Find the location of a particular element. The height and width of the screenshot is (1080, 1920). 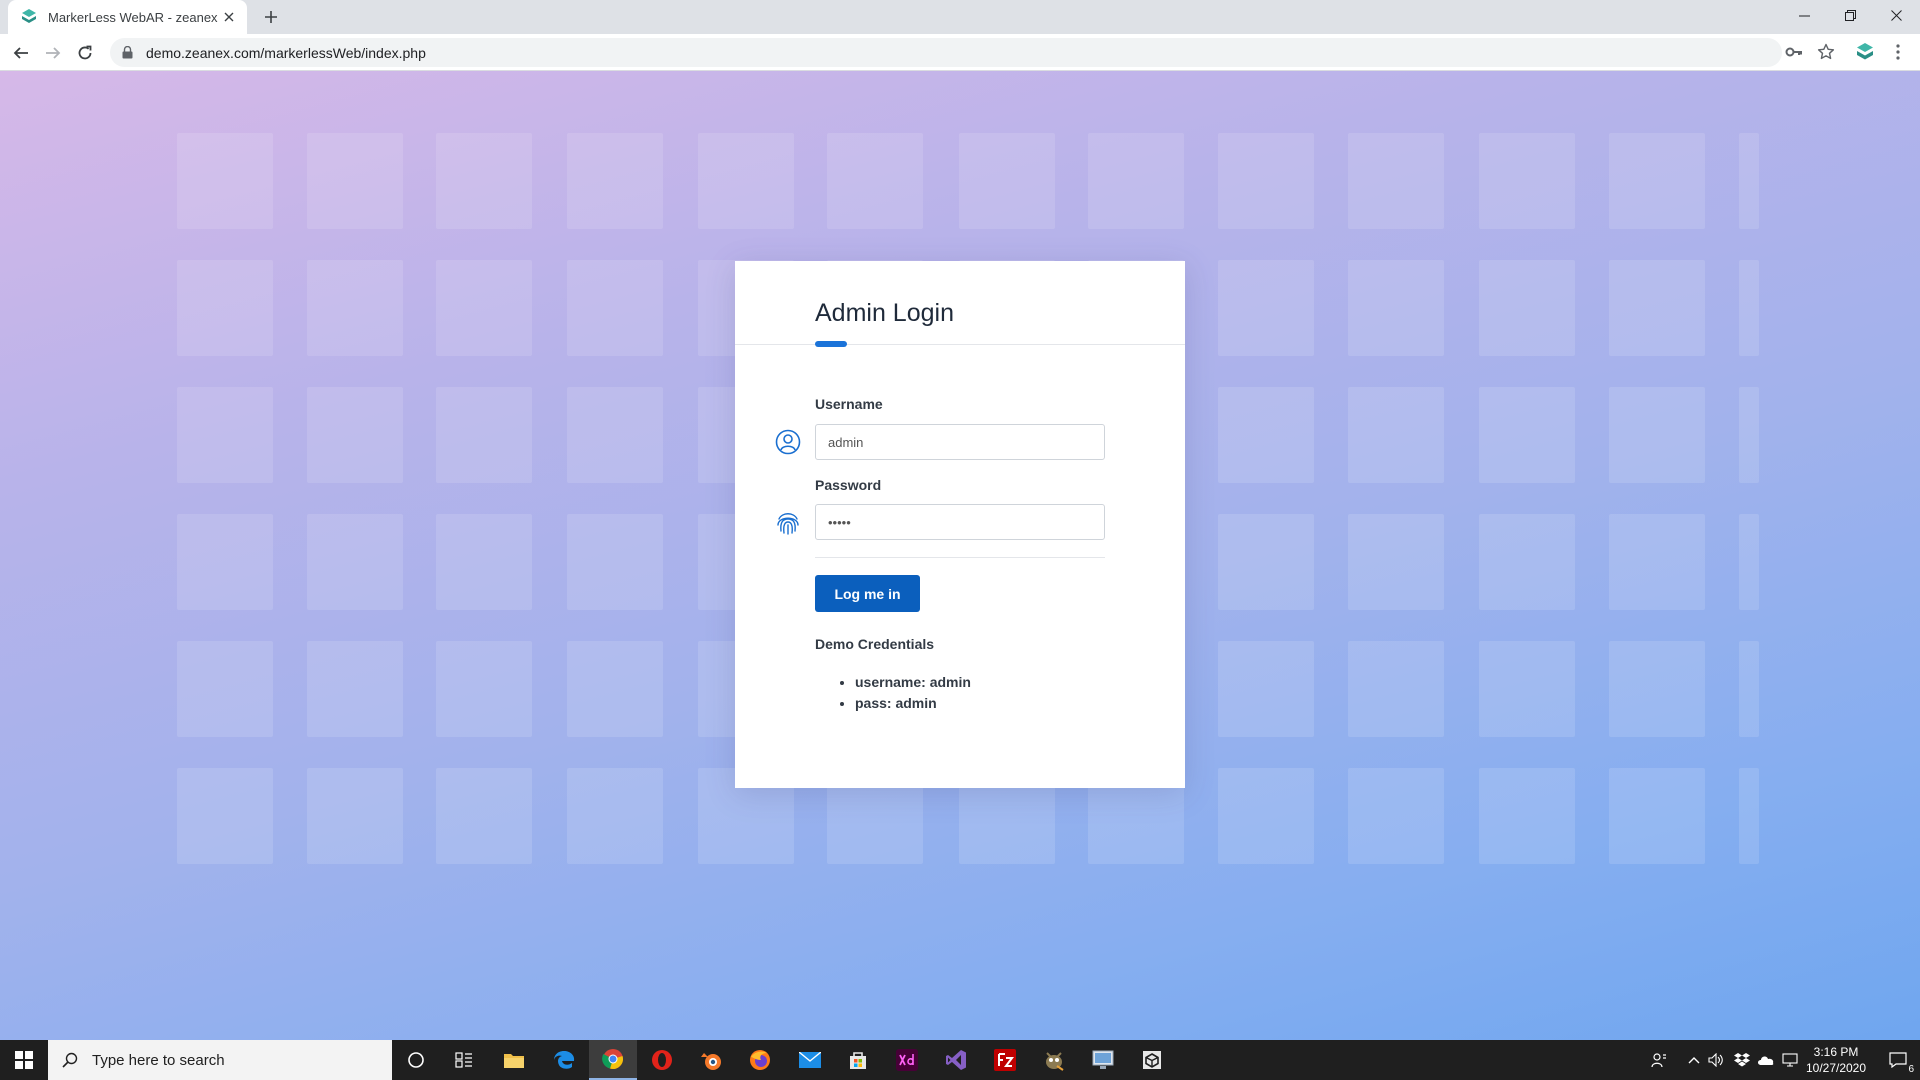

cortana-icon is located at coordinates (416, 1060).